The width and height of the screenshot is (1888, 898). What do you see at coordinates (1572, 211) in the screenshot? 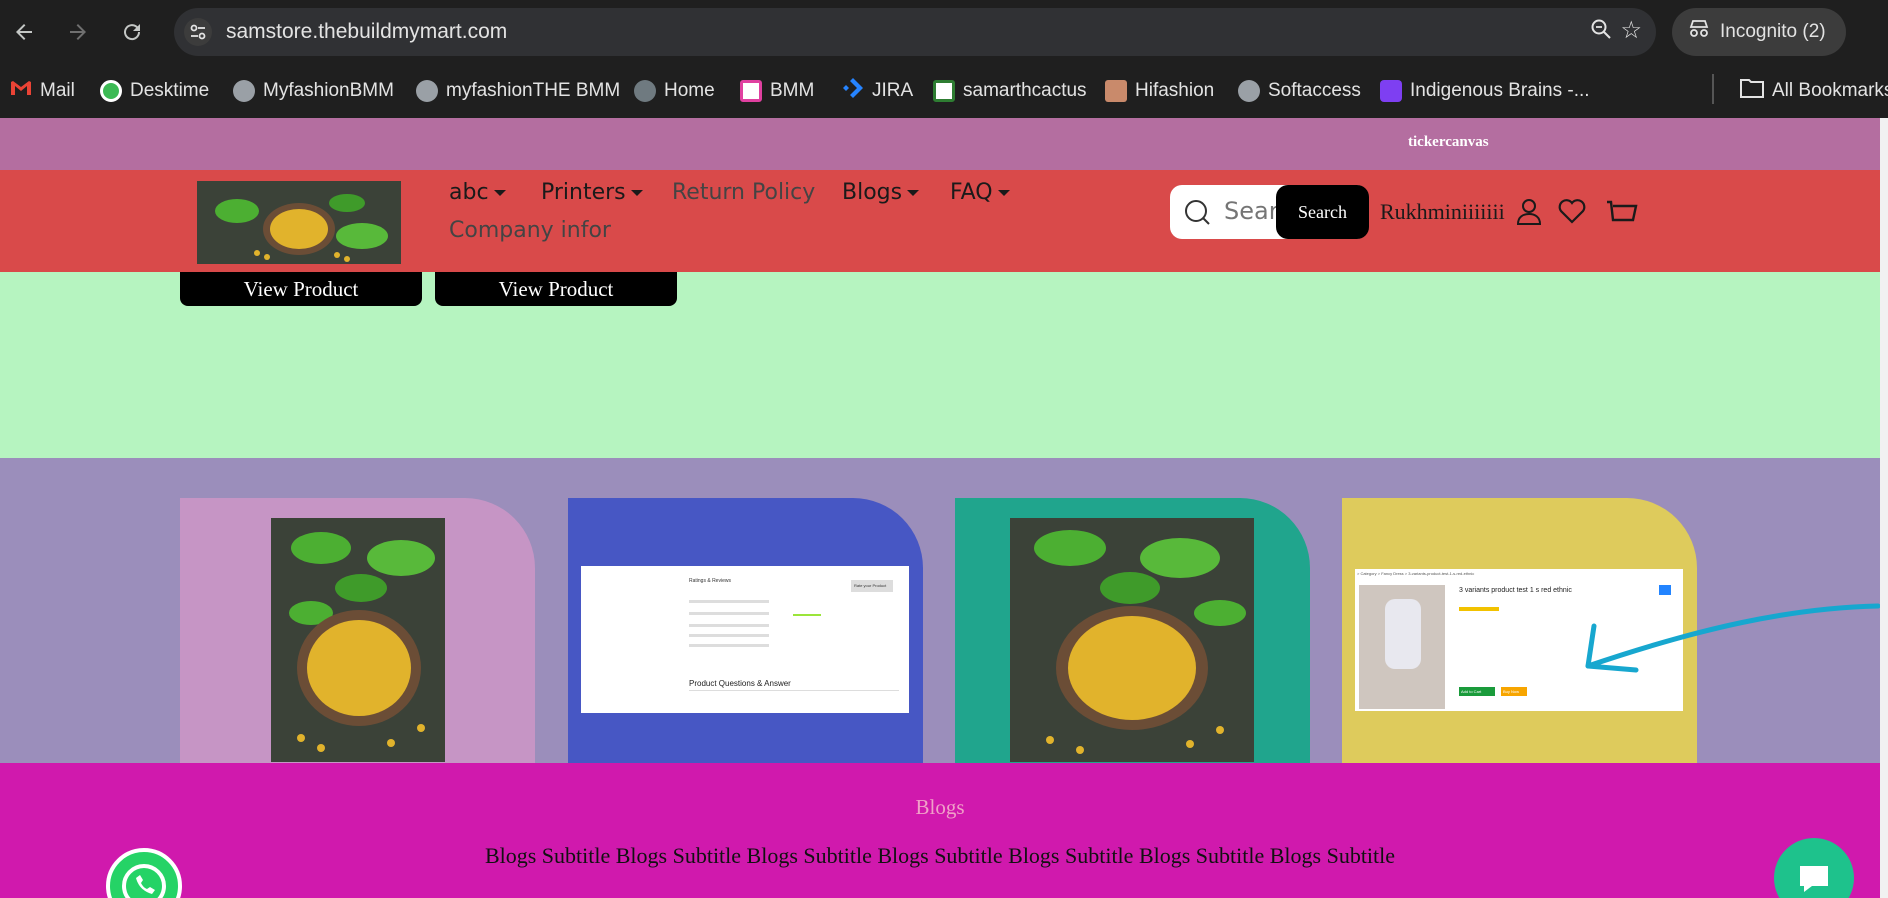
I see `heart-icon` at bounding box center [1572, 211].